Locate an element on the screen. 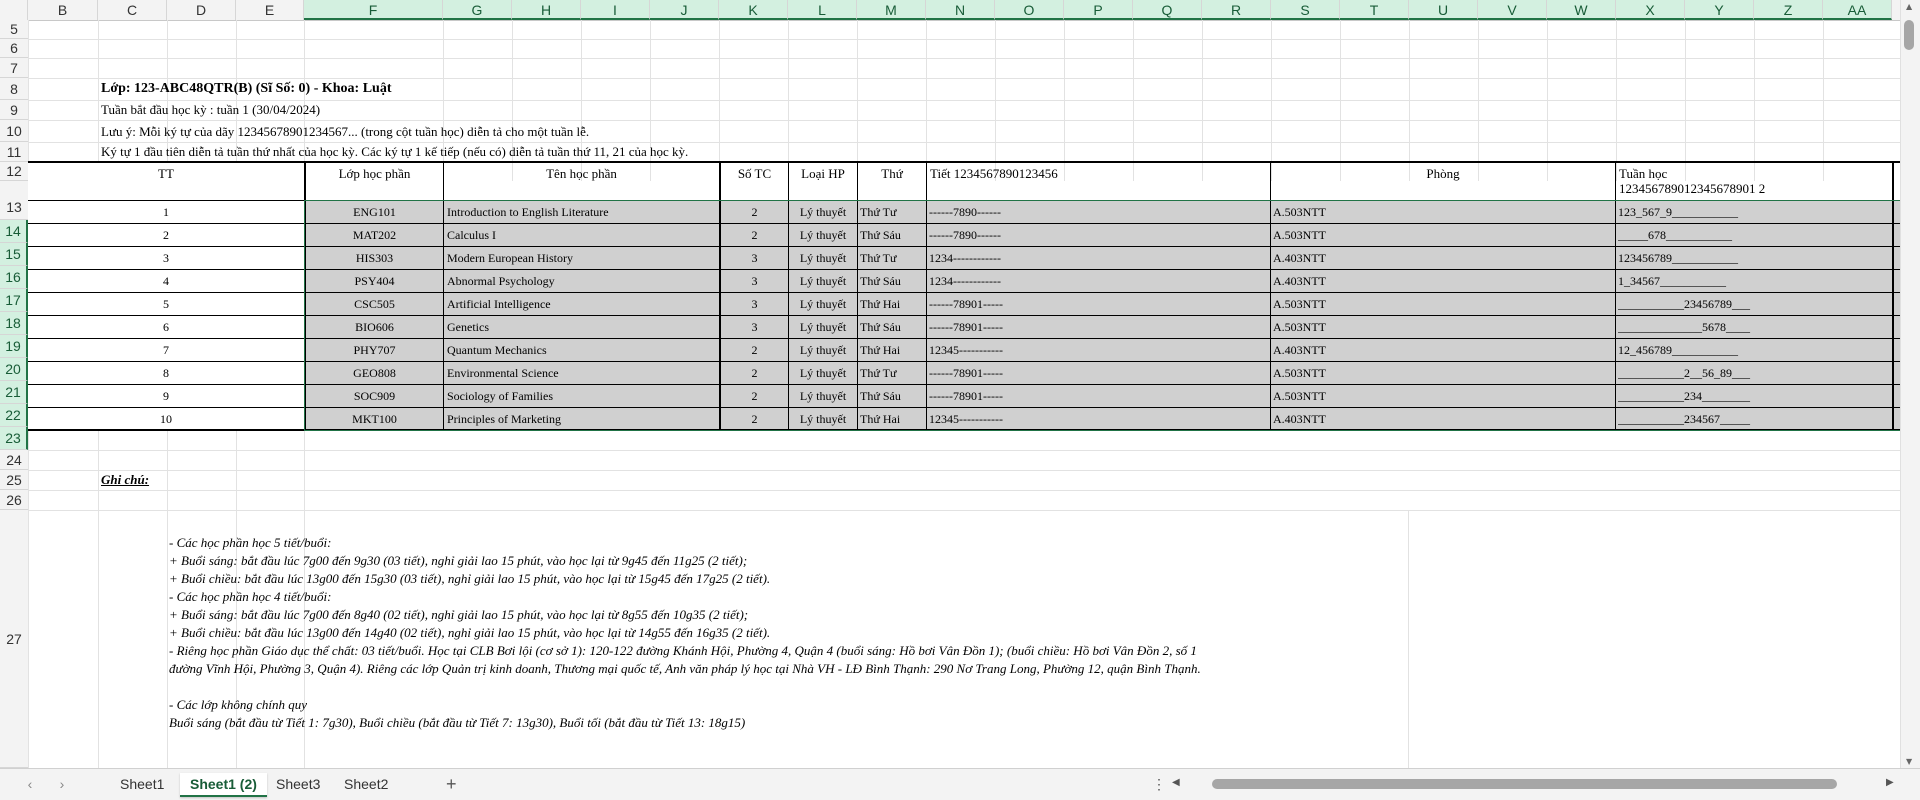  row-header-18: 18 is located at coordinates (14, 323).